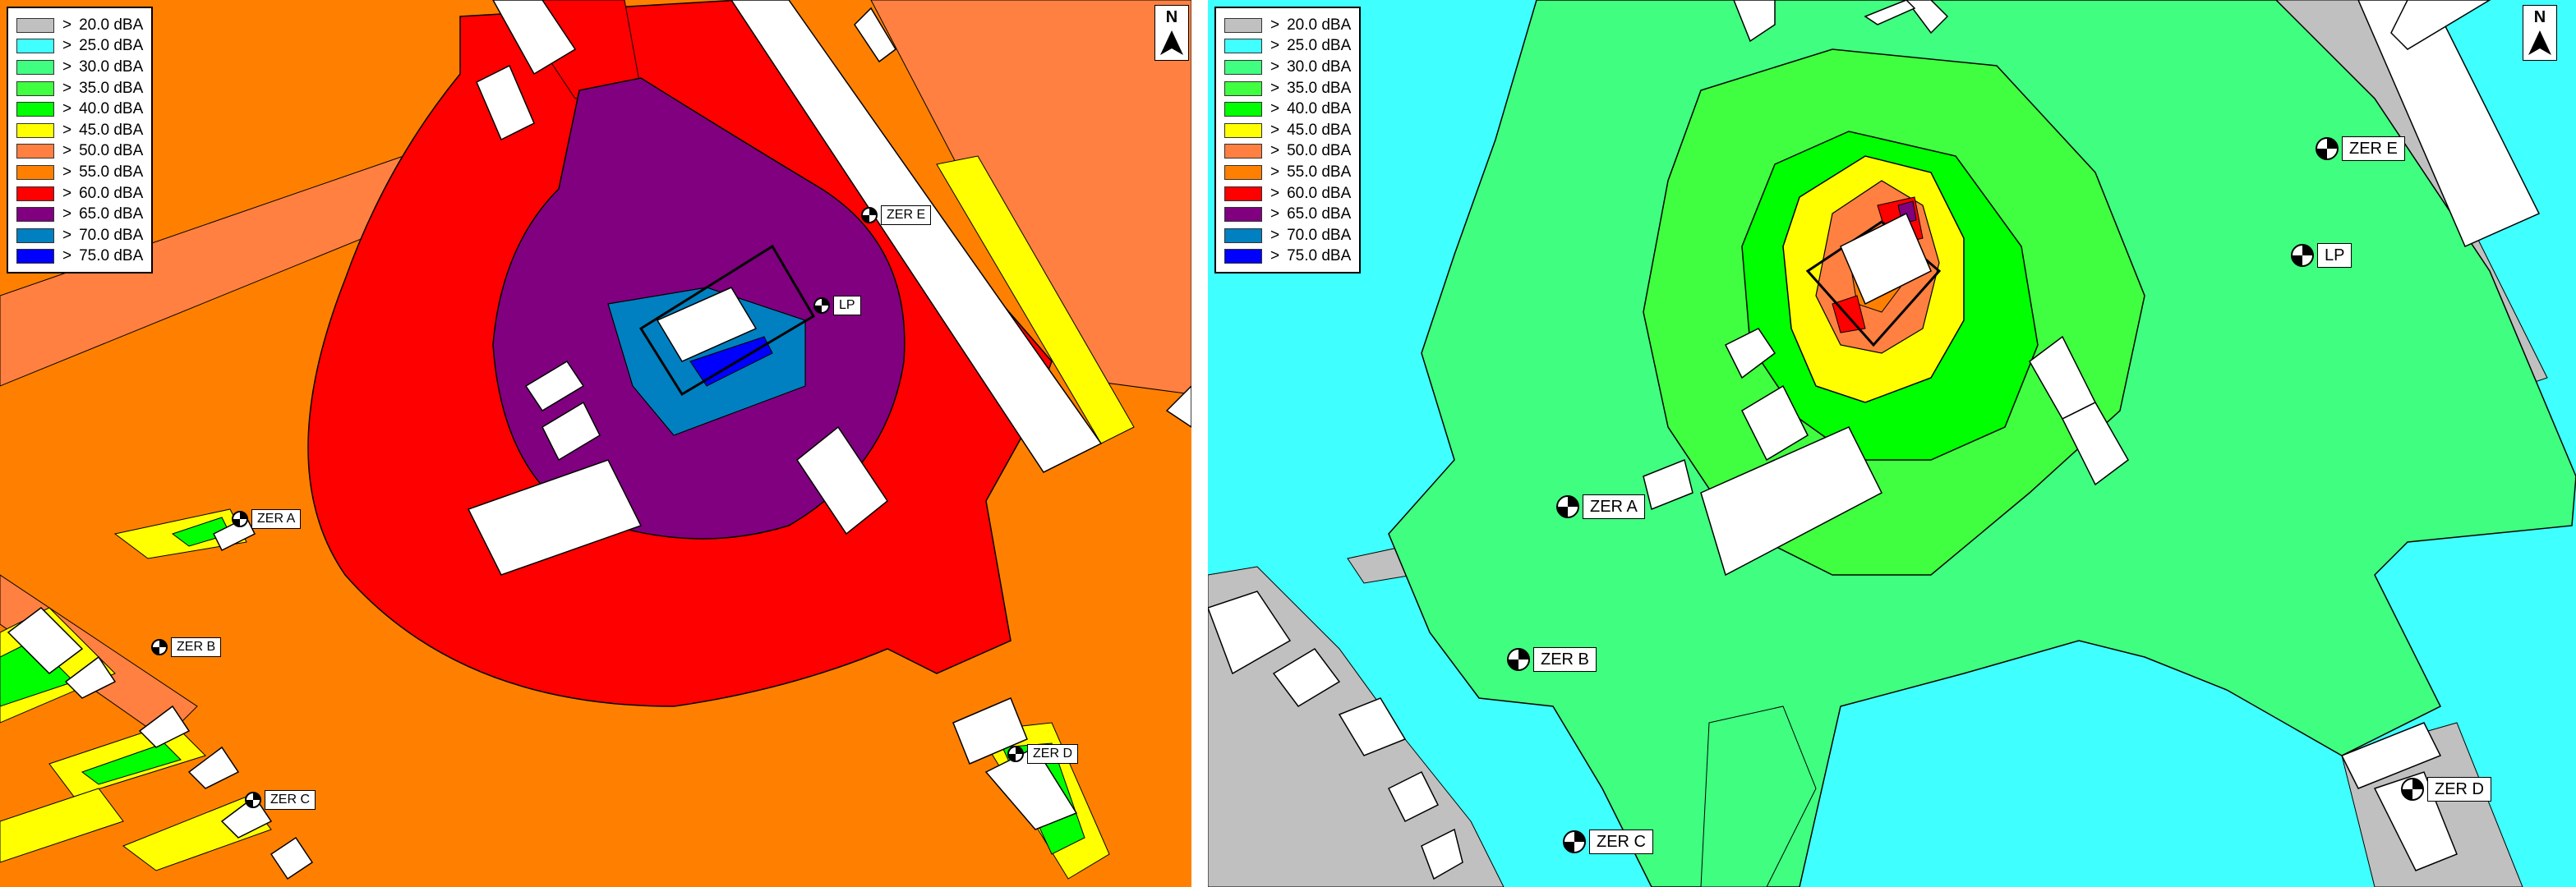 This screenshot has height=887, width=2576. What do you see at coordinates (79, 235) in the screenshot?
I see `legend-item: >70.0 dBA` at bounding box center [79, 235].